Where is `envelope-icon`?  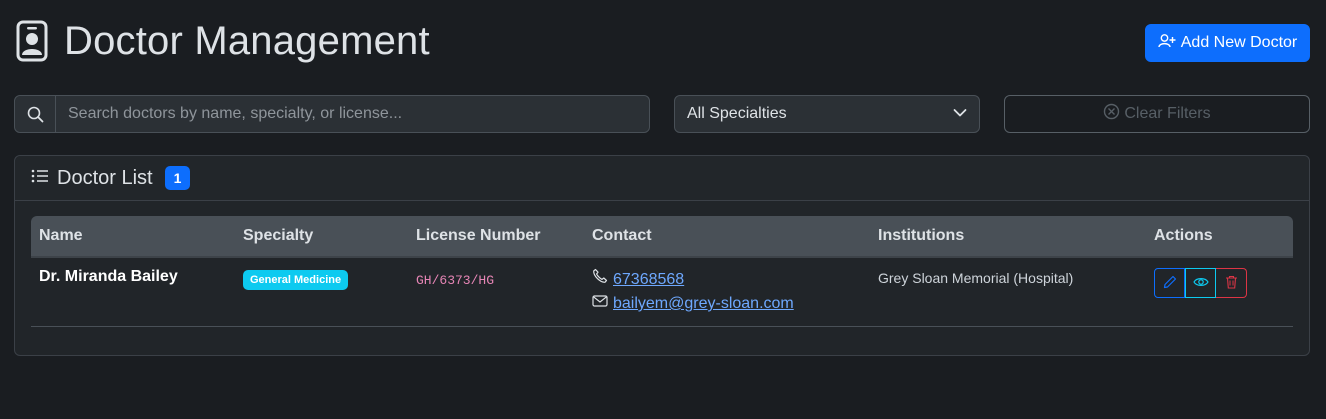 envelope-icon is located at coordinates (600, 304).